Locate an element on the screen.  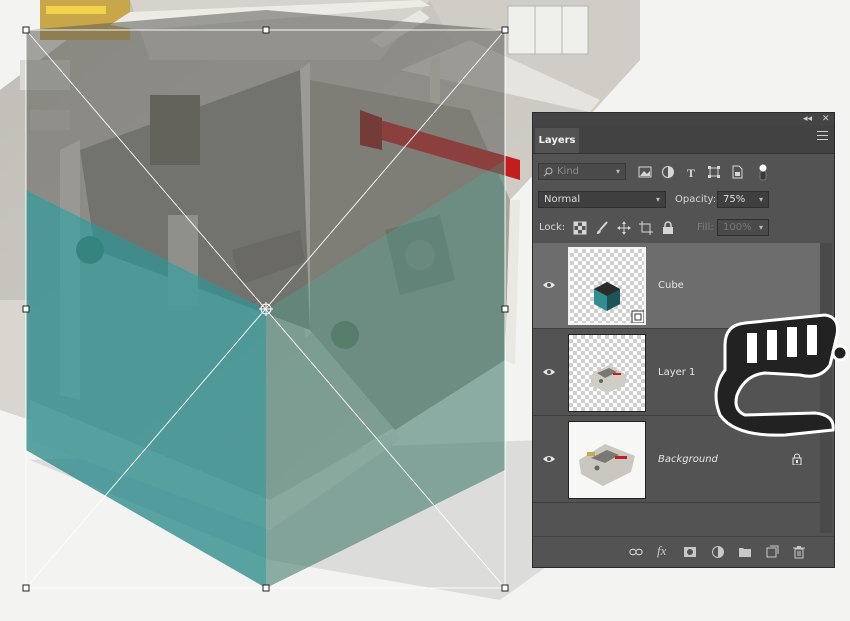
lock-image-pixels-icon is located at coordinates (602, 228).